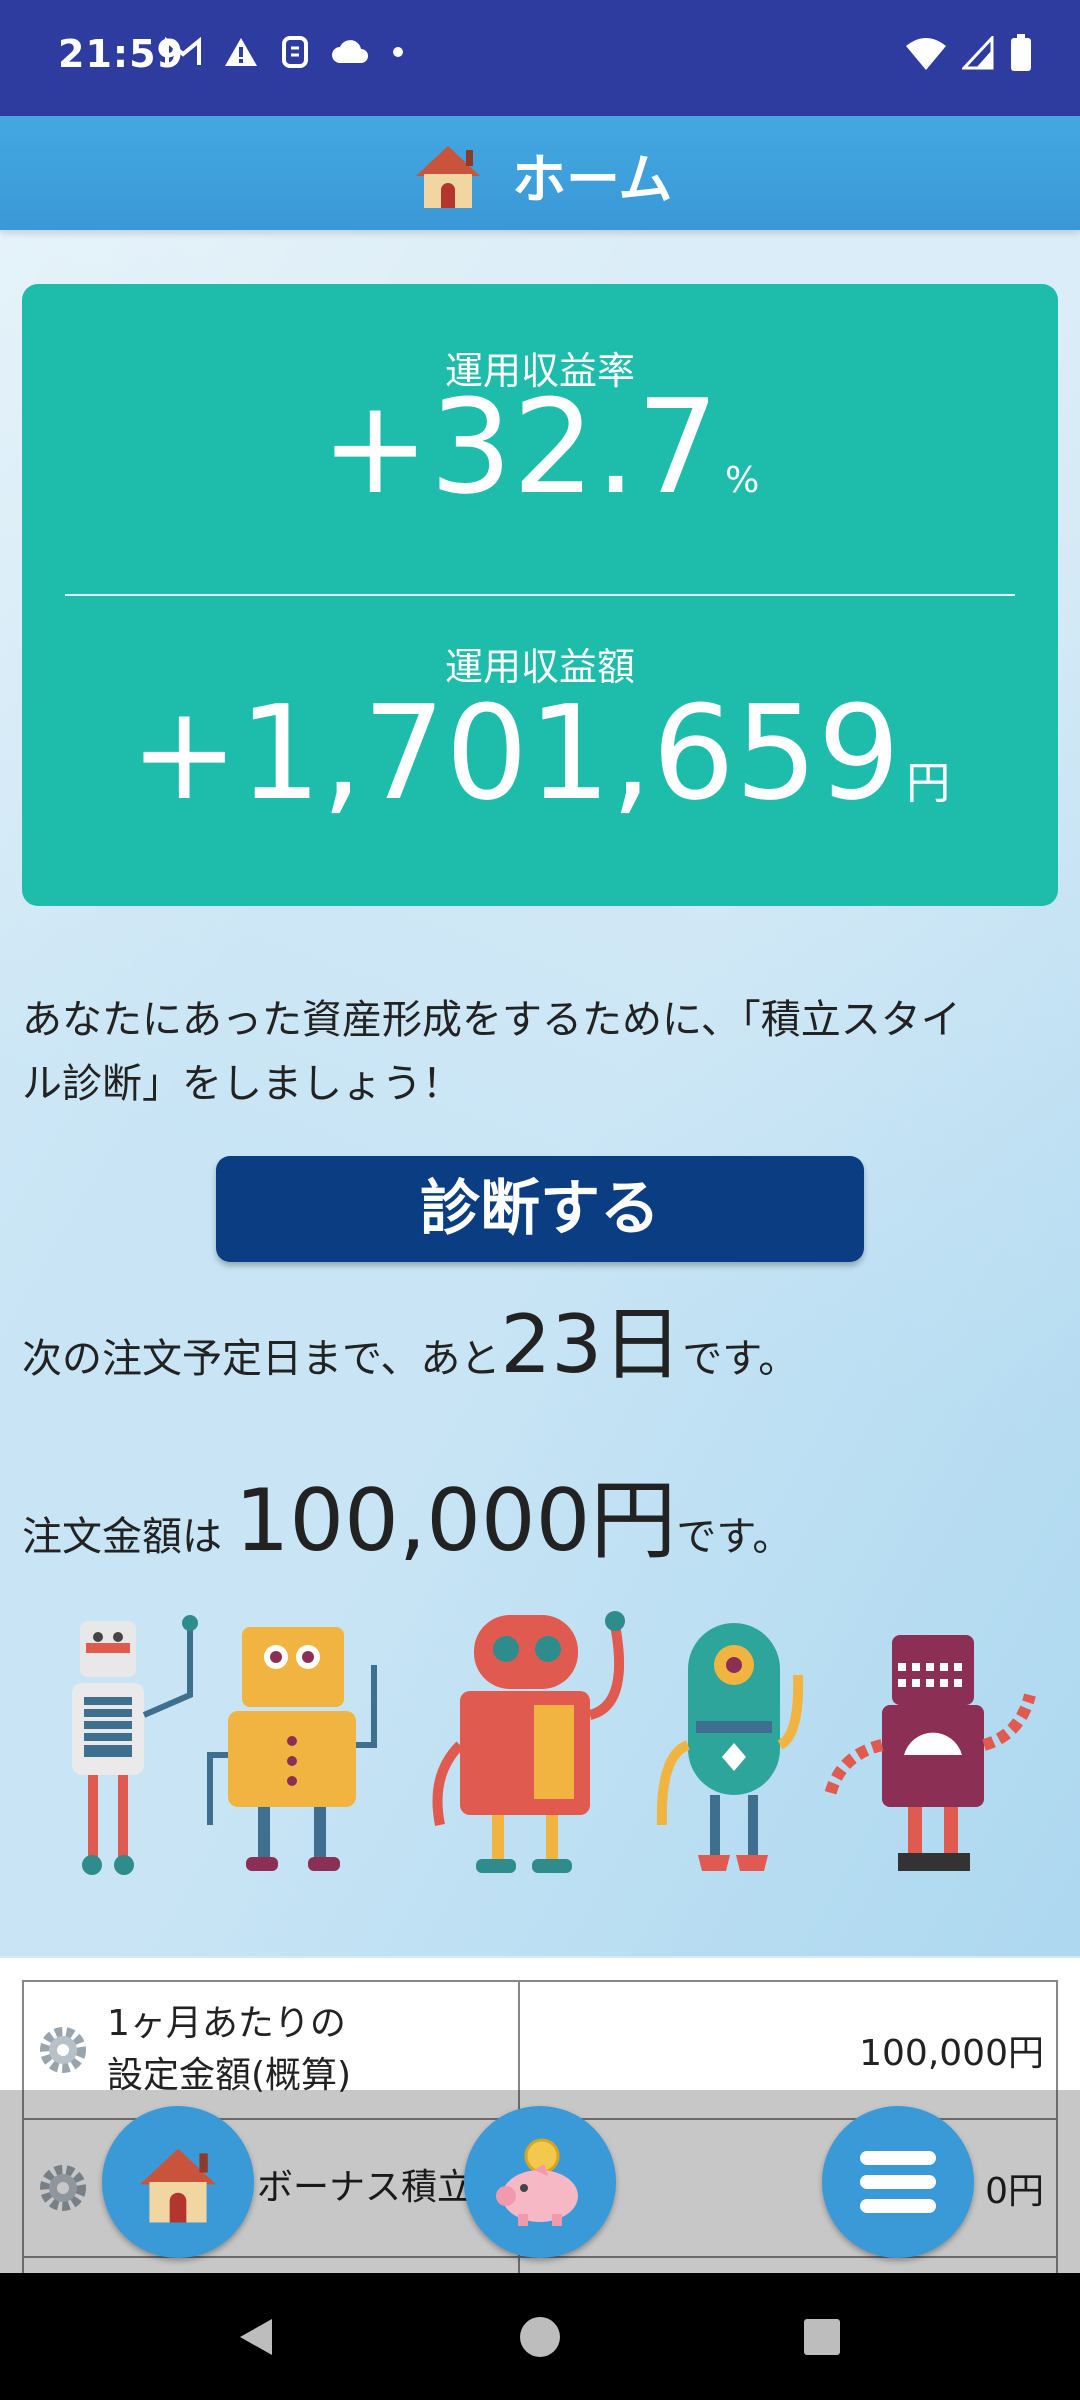 The image size is (1080, 2400). Describe the element at coordinates (822, 2337) in the screenshot. I see `recents-icon` at that location.